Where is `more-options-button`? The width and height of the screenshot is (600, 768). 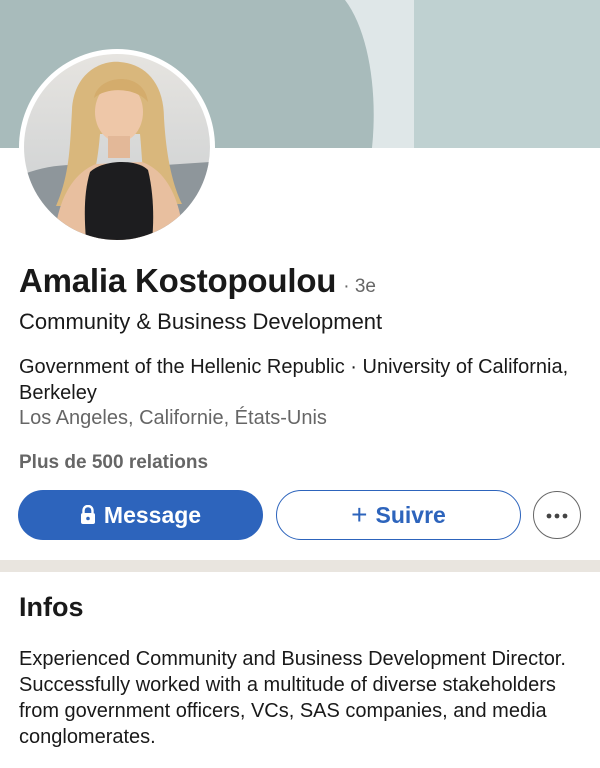
more-options-button is located at coordinates (557, 515).